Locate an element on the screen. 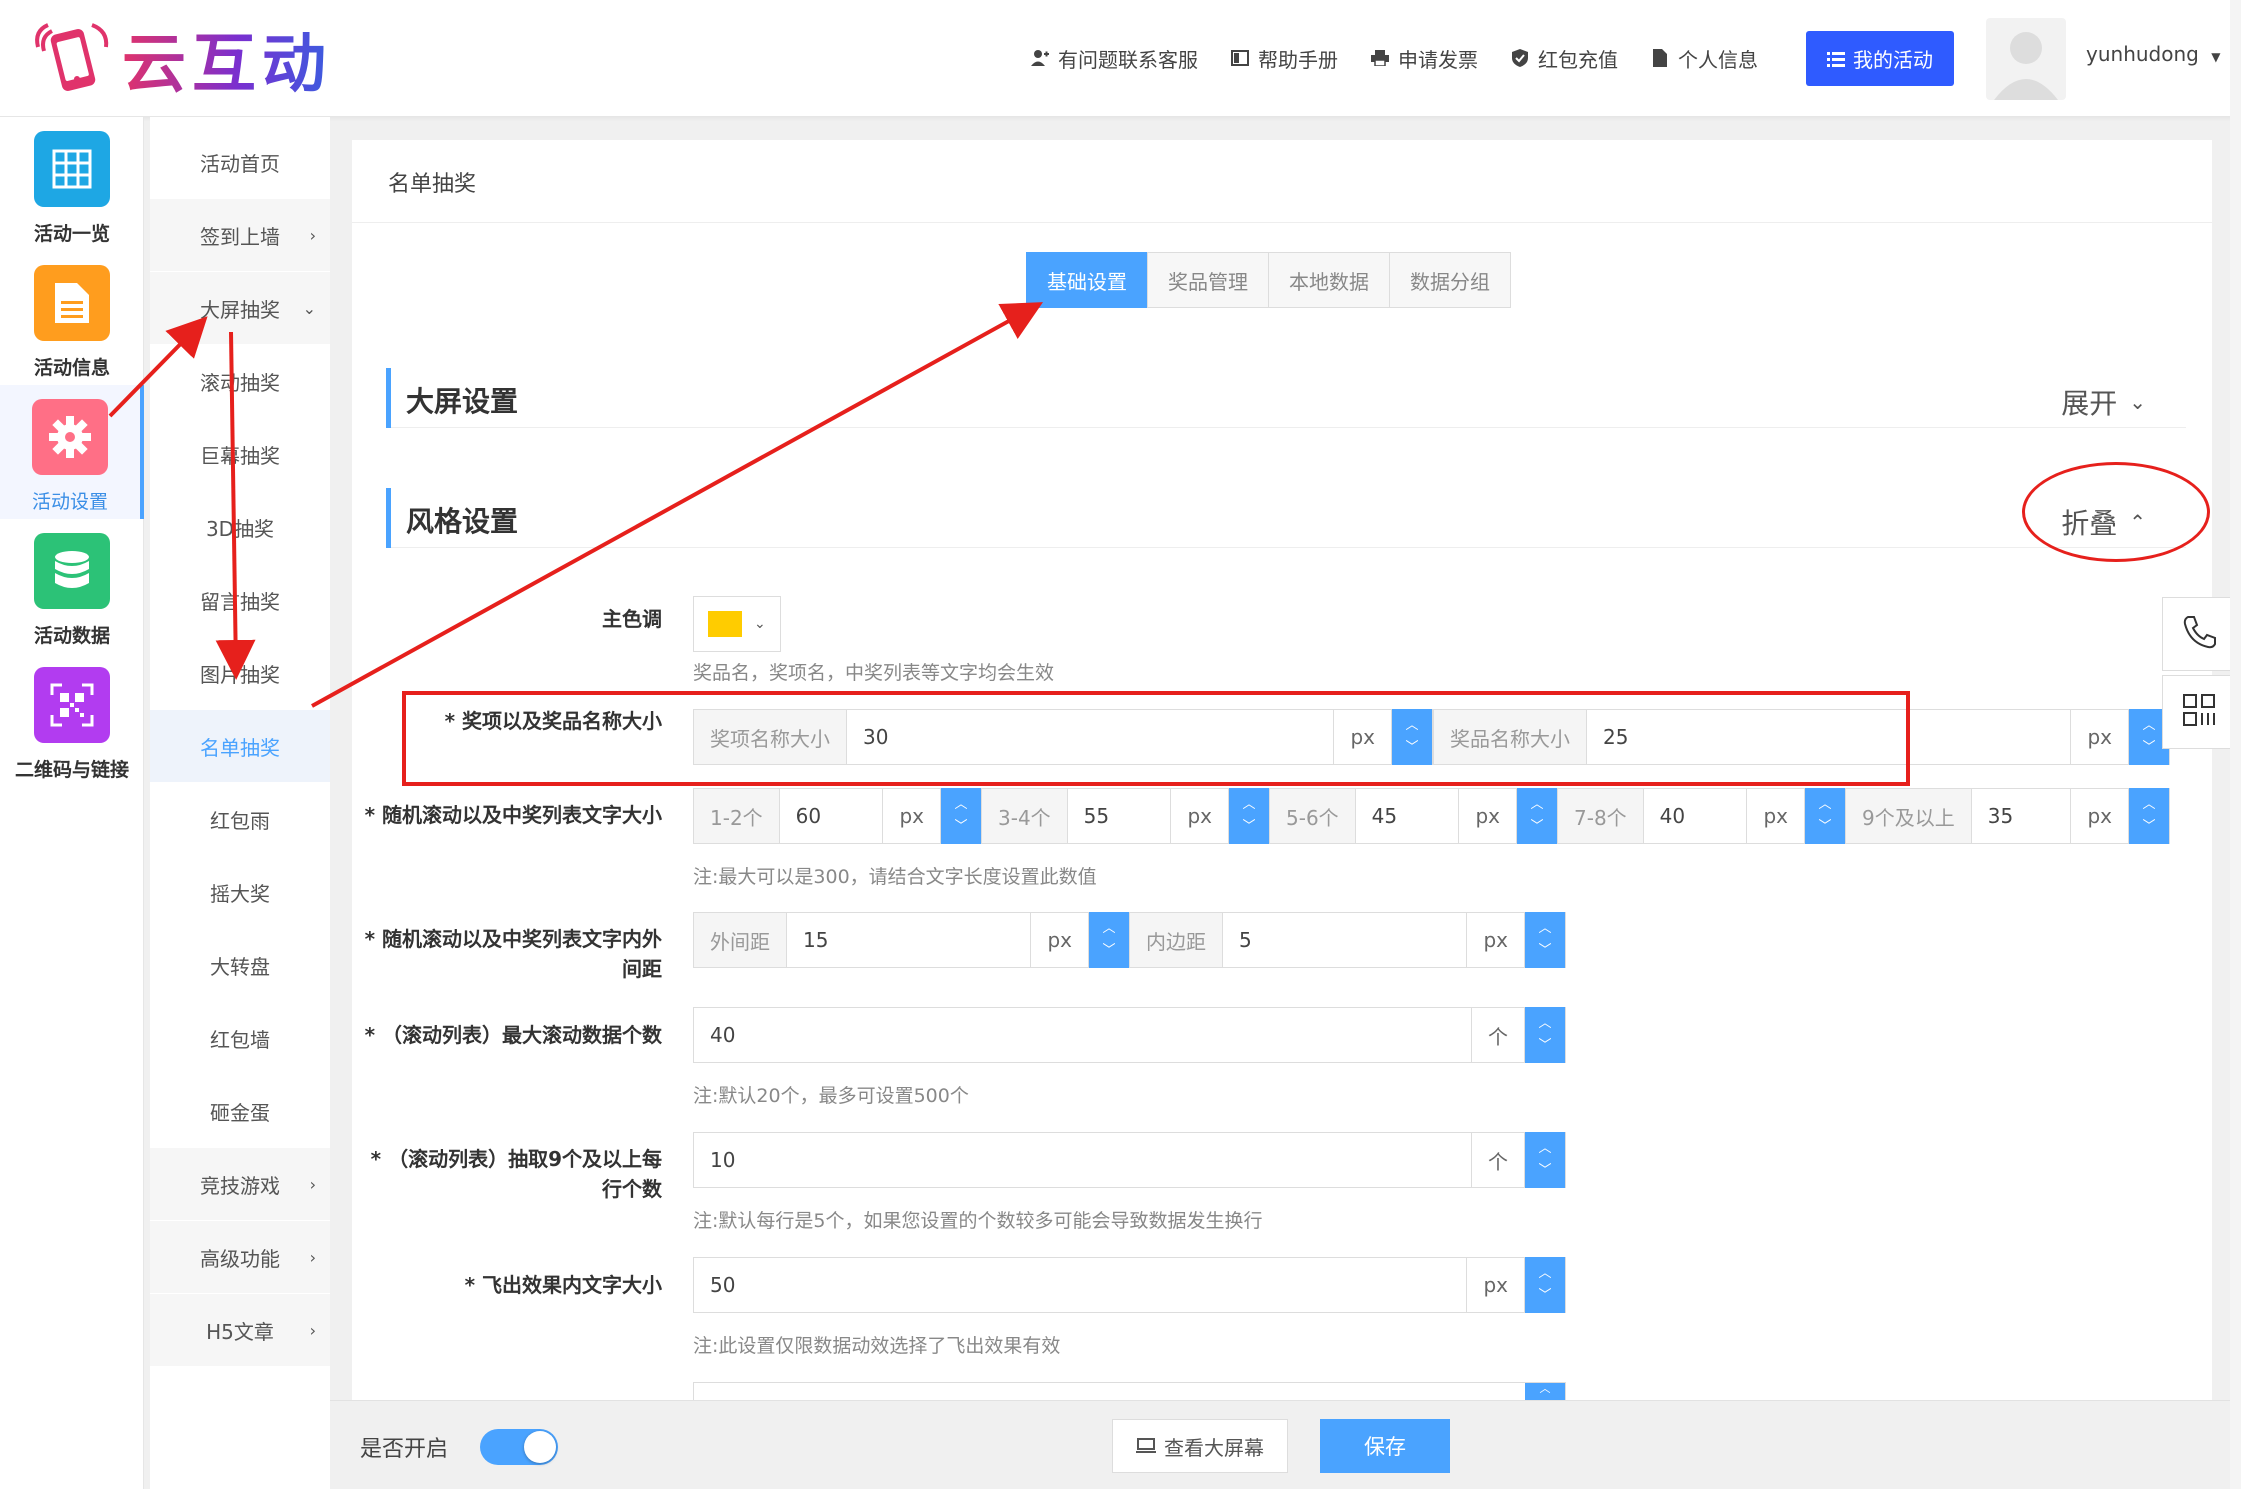 This screenshot has height=1489, width=2241. user-menu: yunhudong ▼ is located at coordinates (2153, 54).